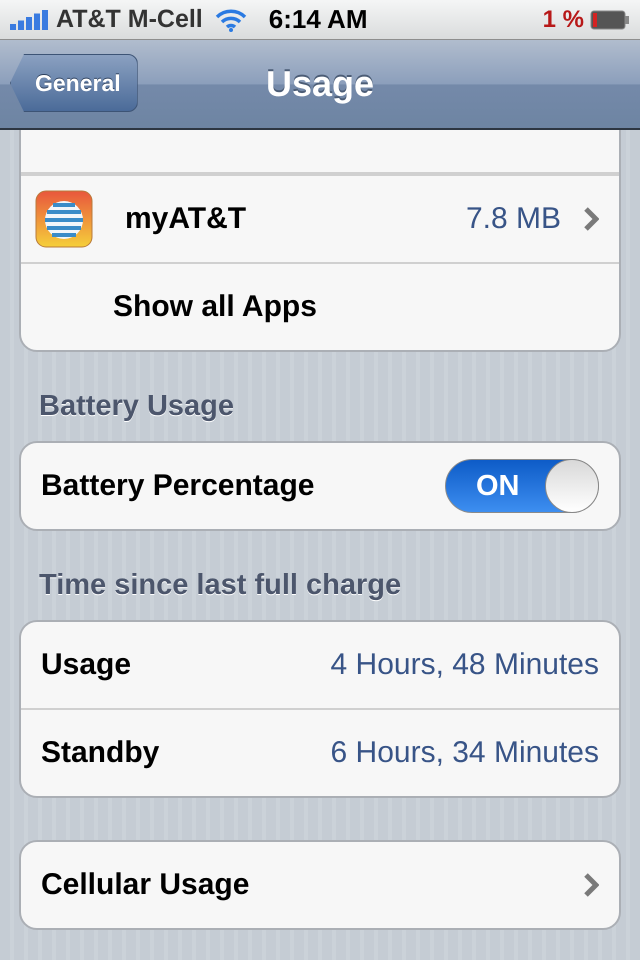 This screenshot has width=640, height=960. What do you see at coordinates (137, 406) in the screenshot?
I see `section-header: Battery Usage` at bounding box center [137, 406].